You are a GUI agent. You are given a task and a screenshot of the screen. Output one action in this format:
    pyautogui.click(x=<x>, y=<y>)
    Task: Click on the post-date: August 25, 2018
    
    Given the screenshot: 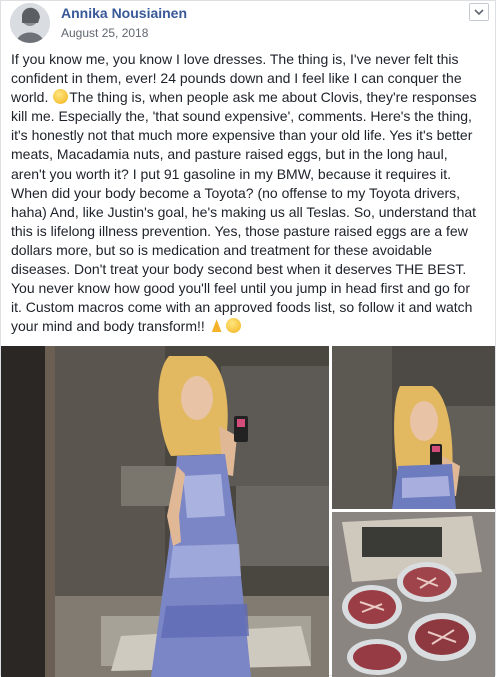 What is the action you would take?
    pyautogui.click(x=104, y=33)
    